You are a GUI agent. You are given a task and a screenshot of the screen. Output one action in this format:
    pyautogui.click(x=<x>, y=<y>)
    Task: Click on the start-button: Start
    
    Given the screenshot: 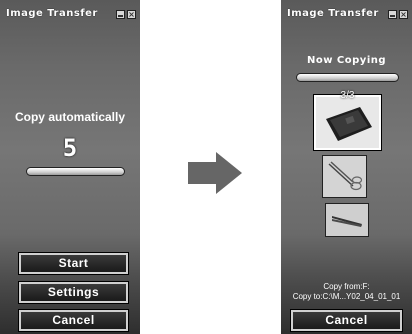 What is the action you would take?
    pyautogui.click(x=73, y=263)
    